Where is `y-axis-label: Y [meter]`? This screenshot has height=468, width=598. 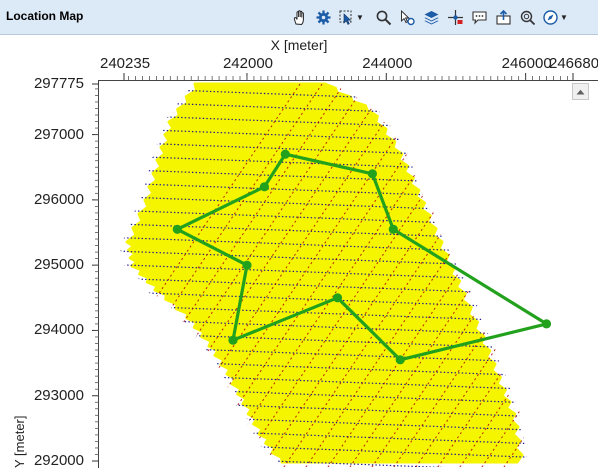
y-axis-label: Y [meter] is located at coordinates (19, 441).